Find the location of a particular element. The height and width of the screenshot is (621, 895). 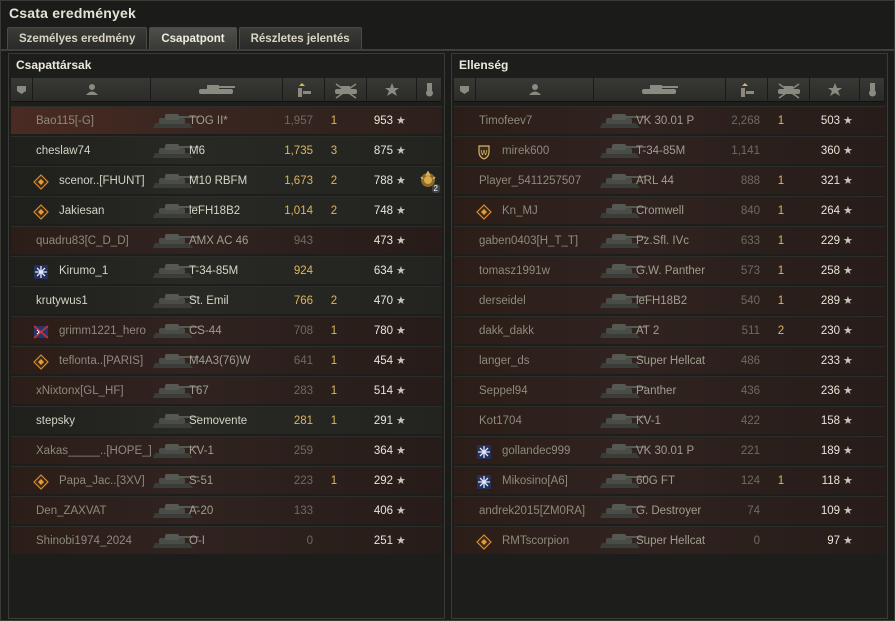

player-name: Kot1704 is located at coordinates (500, 421).